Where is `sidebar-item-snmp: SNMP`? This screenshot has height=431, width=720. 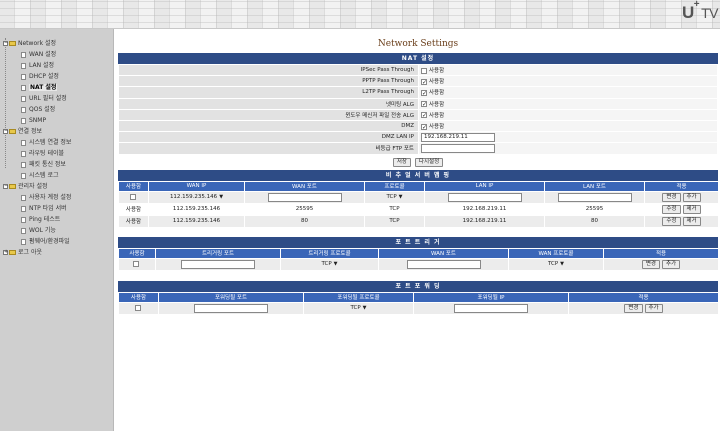
sidebar-item-snmp: SNMP is located at coordinates (56, 120).